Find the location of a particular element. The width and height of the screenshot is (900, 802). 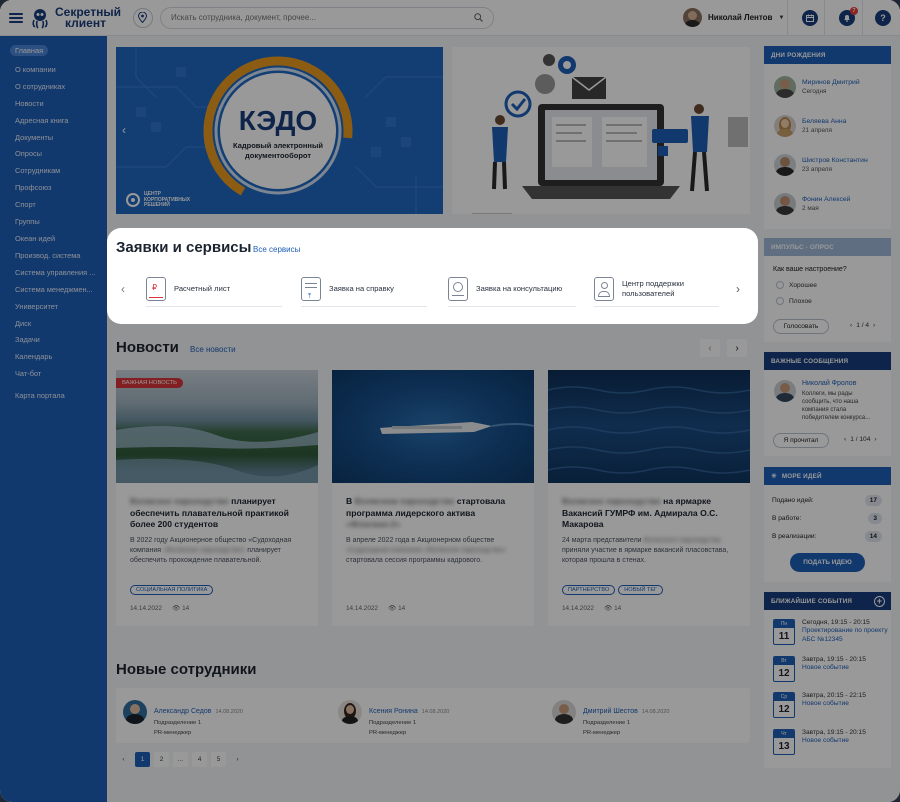

news-tags: ПАРТНЕРСТВО НОВЫЙ ТЕГ is located at coordinates (614, 587).